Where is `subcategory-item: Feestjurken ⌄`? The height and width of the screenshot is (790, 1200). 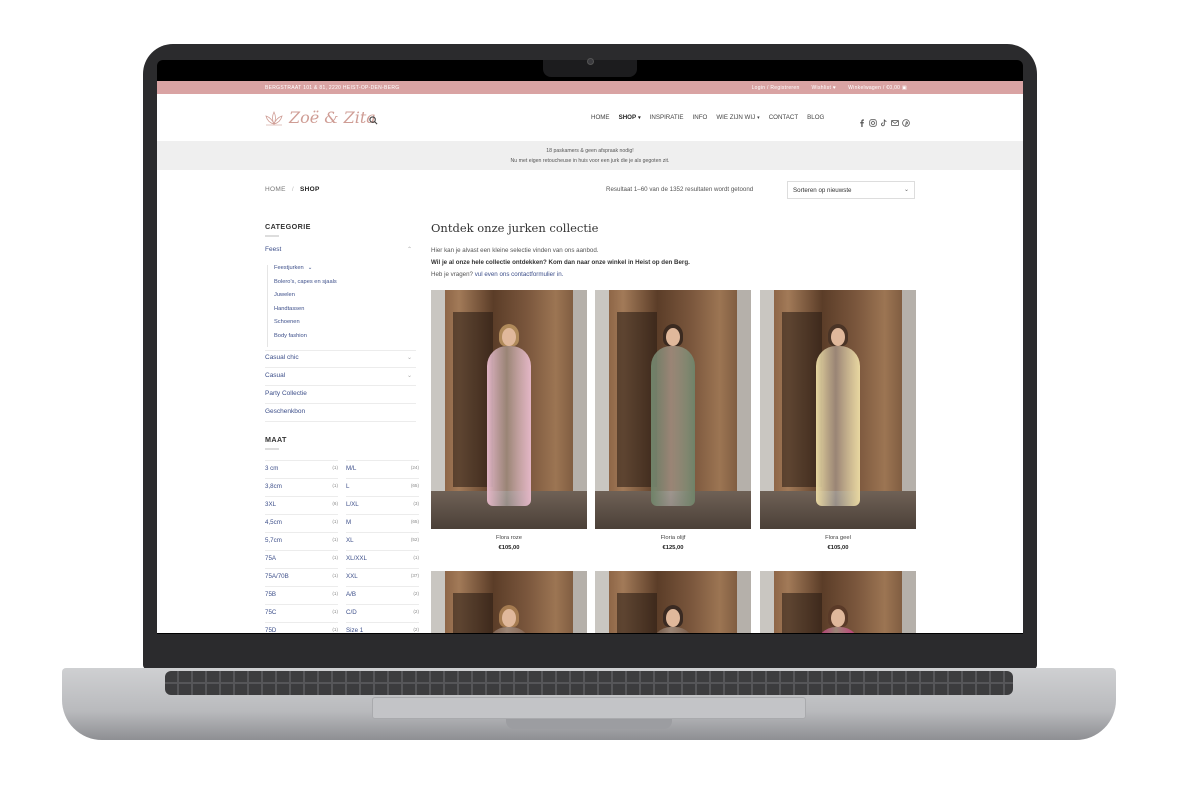
subcategory-item: Feestjurken ⌄ is located at coordinates (330, 272).